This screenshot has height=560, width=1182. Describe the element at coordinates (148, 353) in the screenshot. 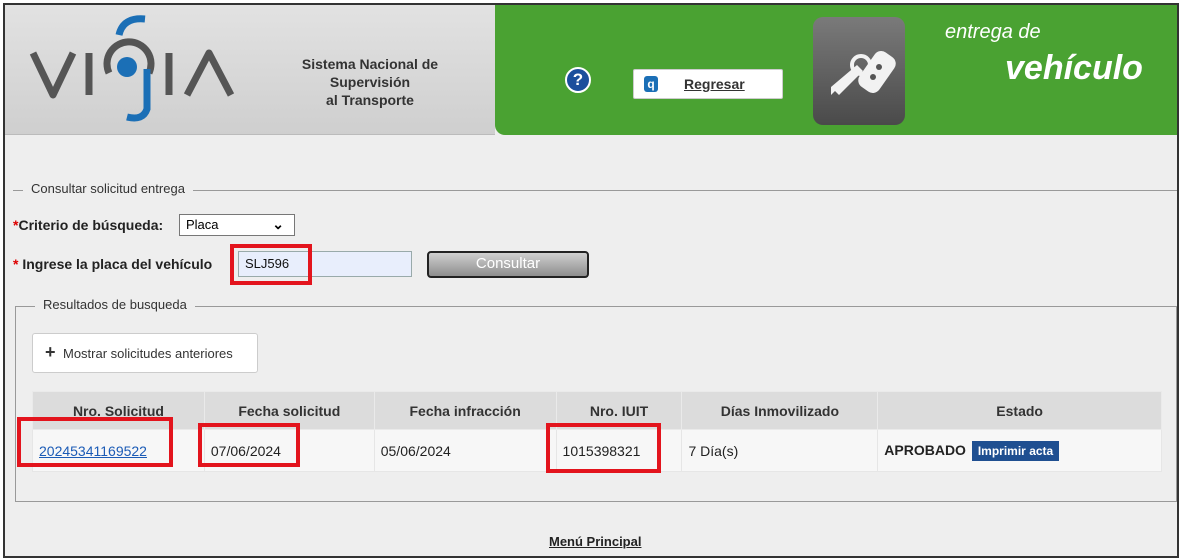

I see `show-previous-label: Mostrar solicitudes anteriores` at that location.